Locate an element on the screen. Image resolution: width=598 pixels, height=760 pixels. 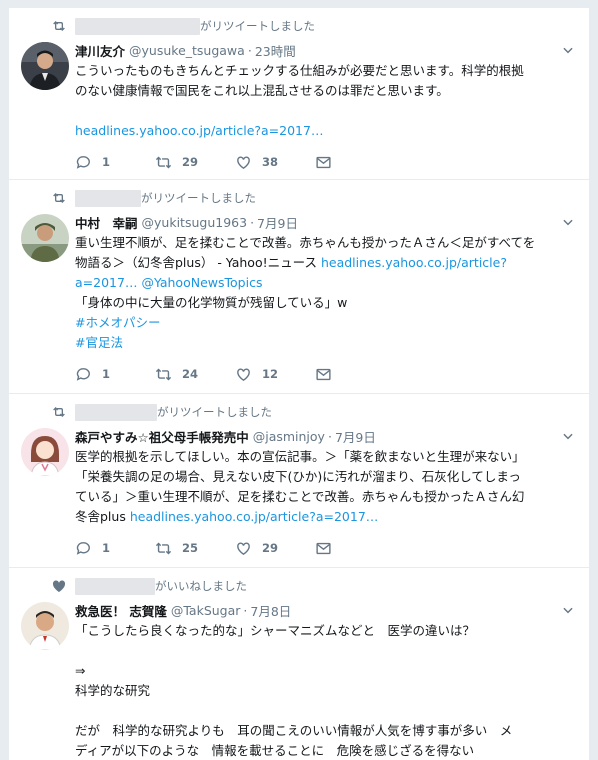
tweet-actions: 1 29 38 is located at coordinates (326, 162).